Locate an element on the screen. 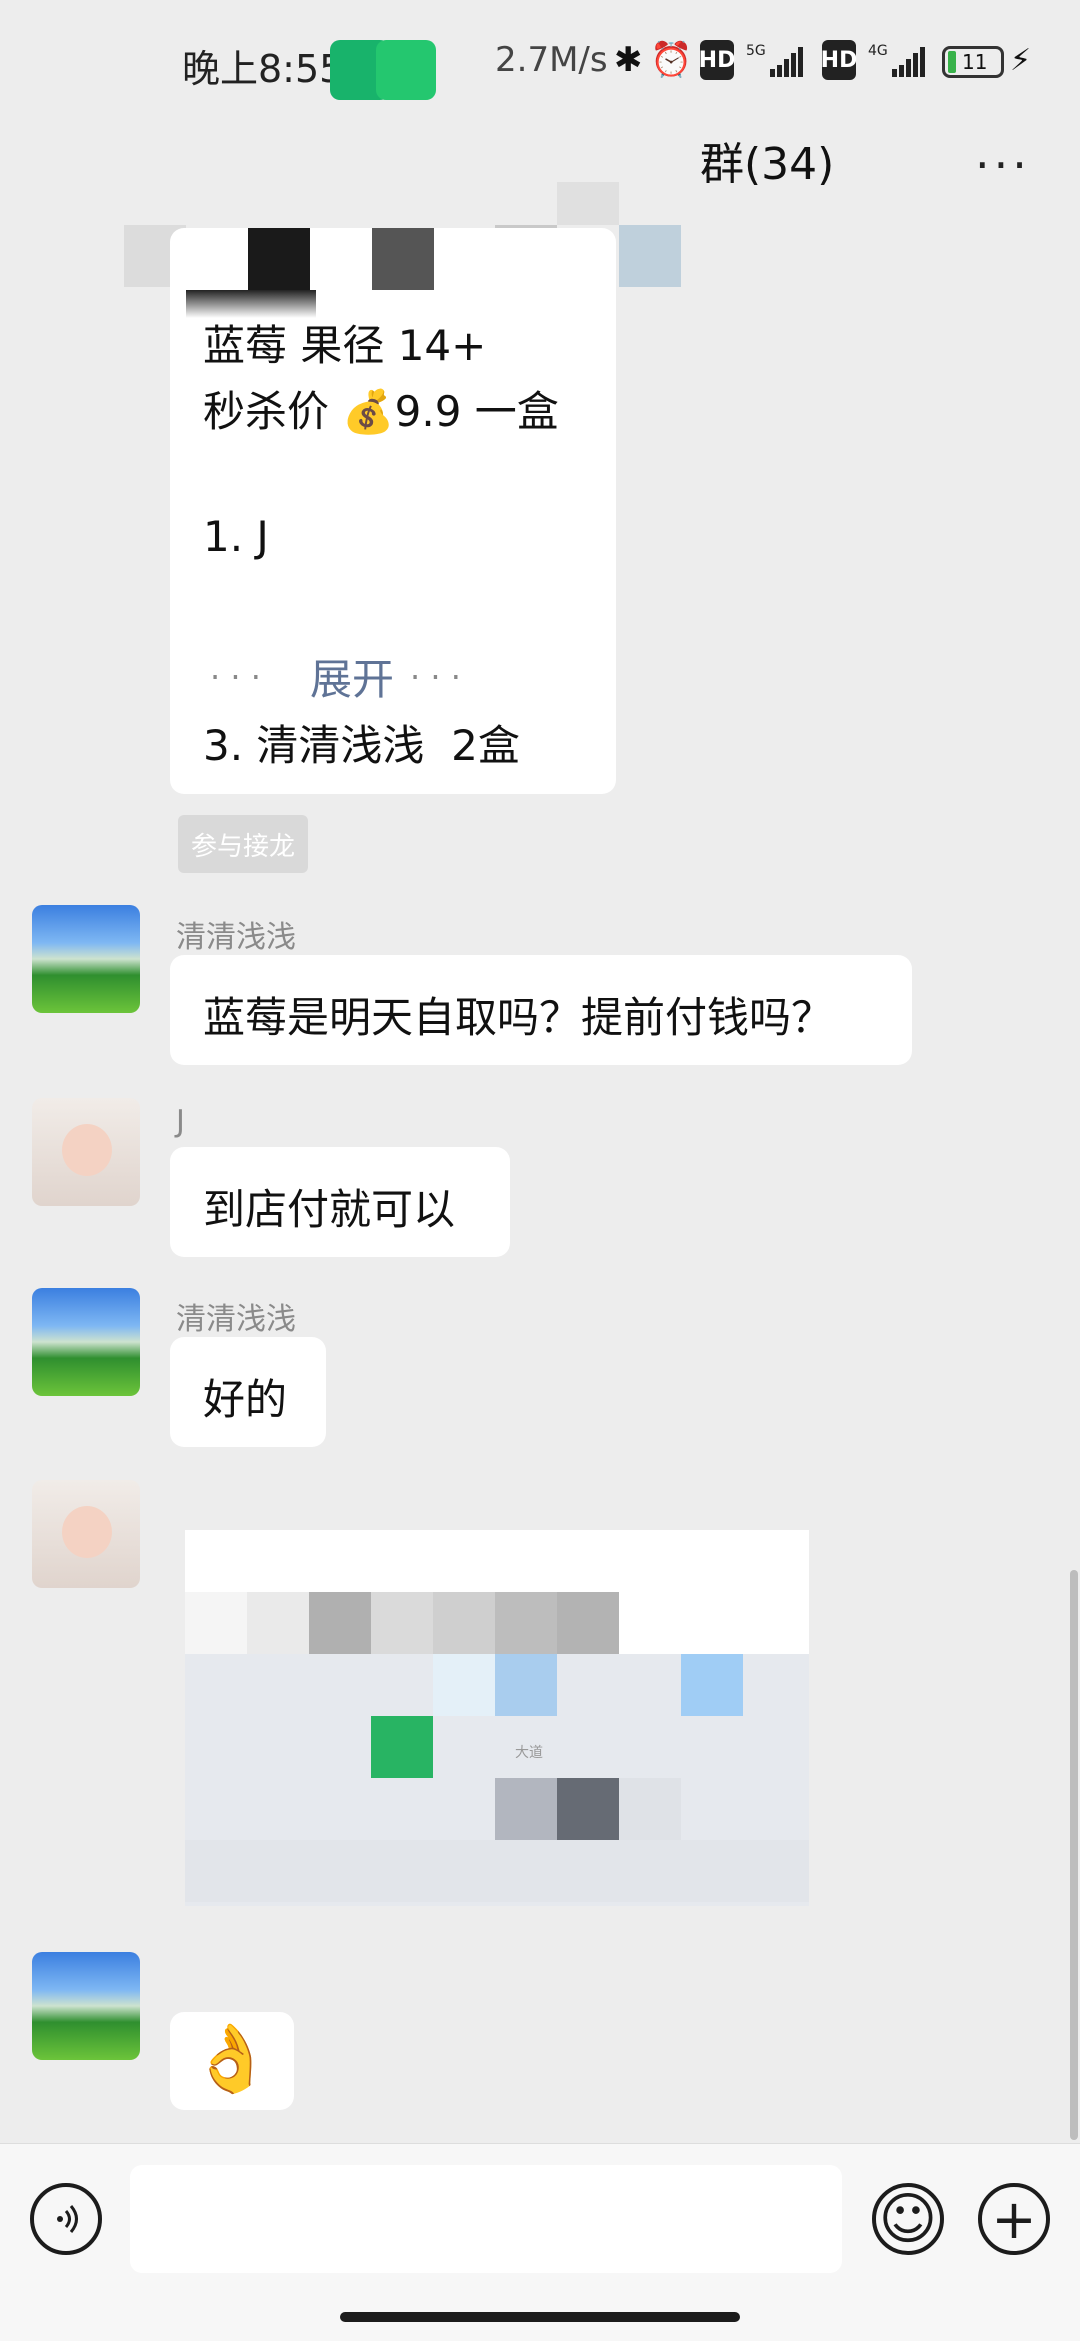  message-text: 1. J is located at coordinates (236, 536).